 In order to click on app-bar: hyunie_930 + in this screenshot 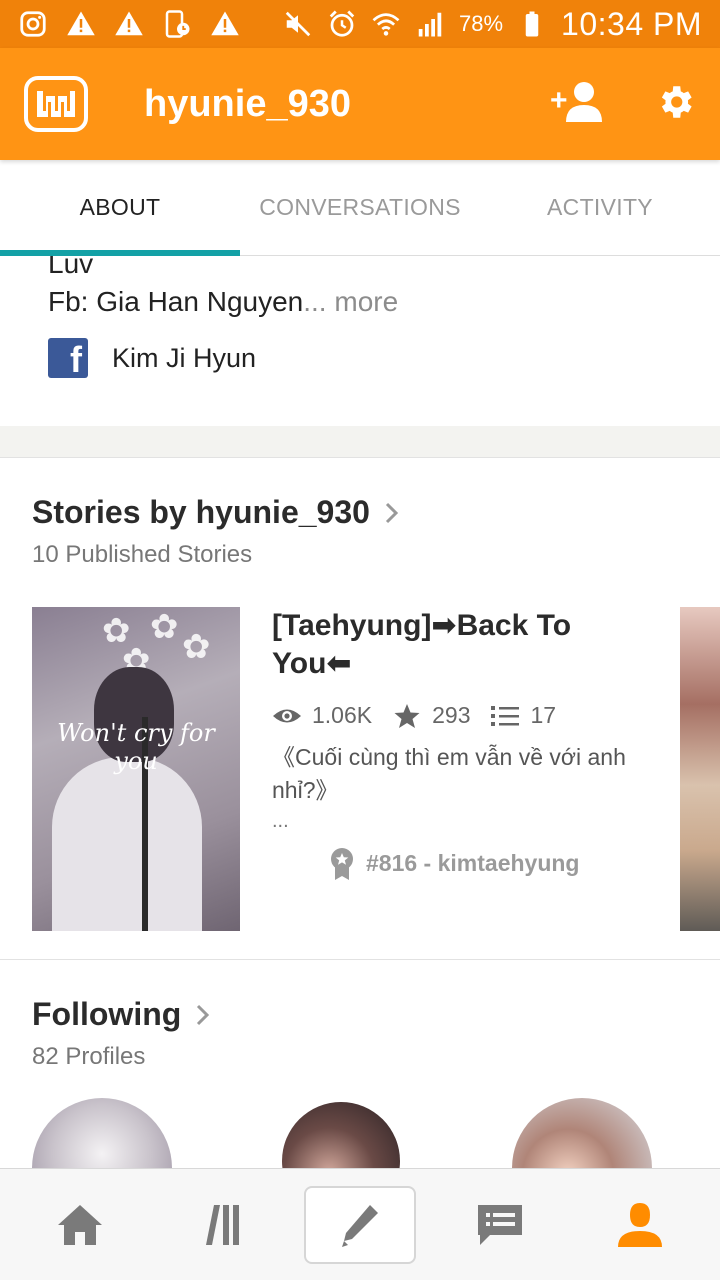, I will do `click(360, 104)`.